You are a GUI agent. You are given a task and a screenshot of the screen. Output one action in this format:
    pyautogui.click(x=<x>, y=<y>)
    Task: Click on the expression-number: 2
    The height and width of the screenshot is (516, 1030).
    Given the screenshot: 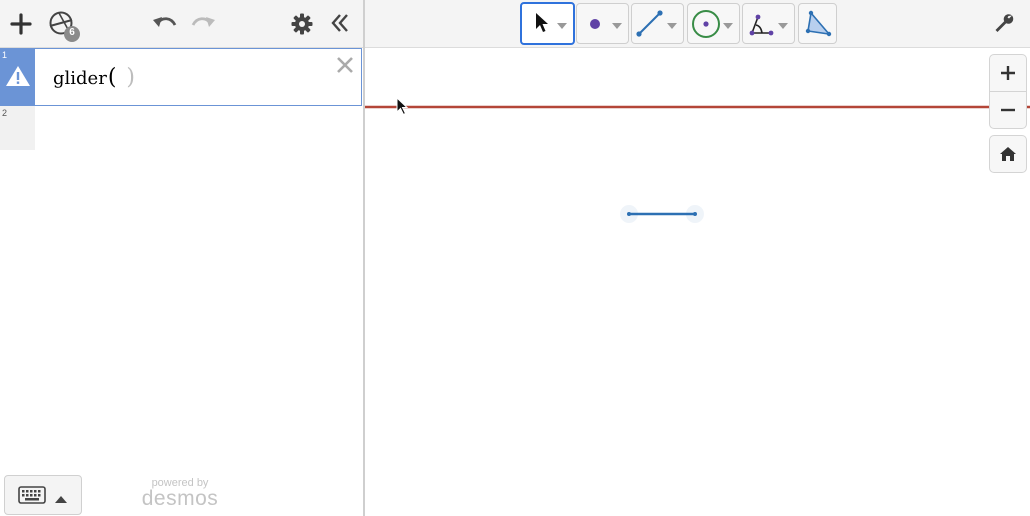 What is the action you would take?
    pyautogui.click(x=5, y=113)
    